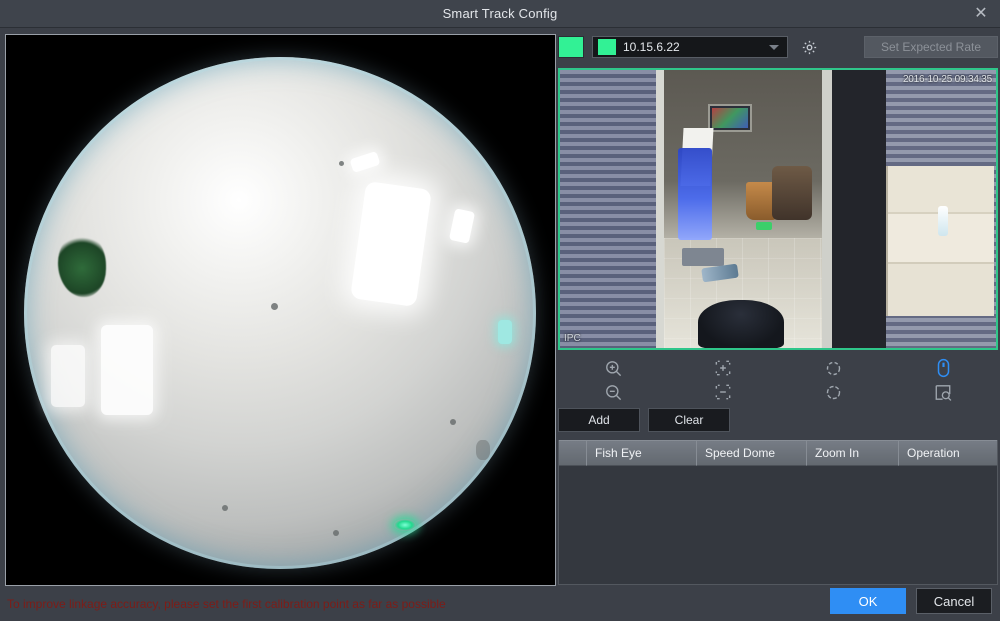  I want to click on video-boxes, so click(940, 241).